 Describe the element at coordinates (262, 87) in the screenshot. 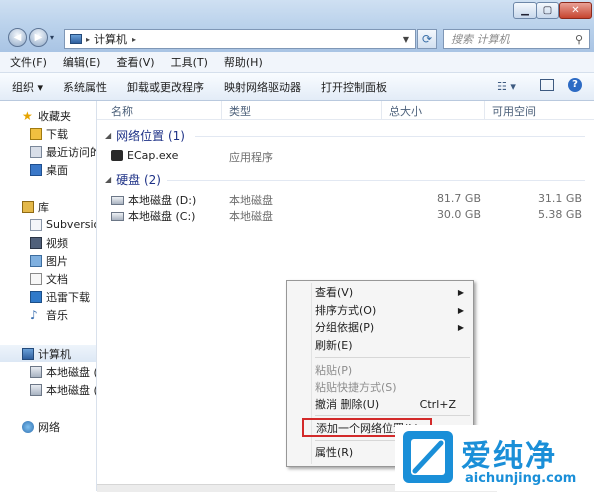

I see `map-network-drive-button: 映射网络驱动器` at that location.